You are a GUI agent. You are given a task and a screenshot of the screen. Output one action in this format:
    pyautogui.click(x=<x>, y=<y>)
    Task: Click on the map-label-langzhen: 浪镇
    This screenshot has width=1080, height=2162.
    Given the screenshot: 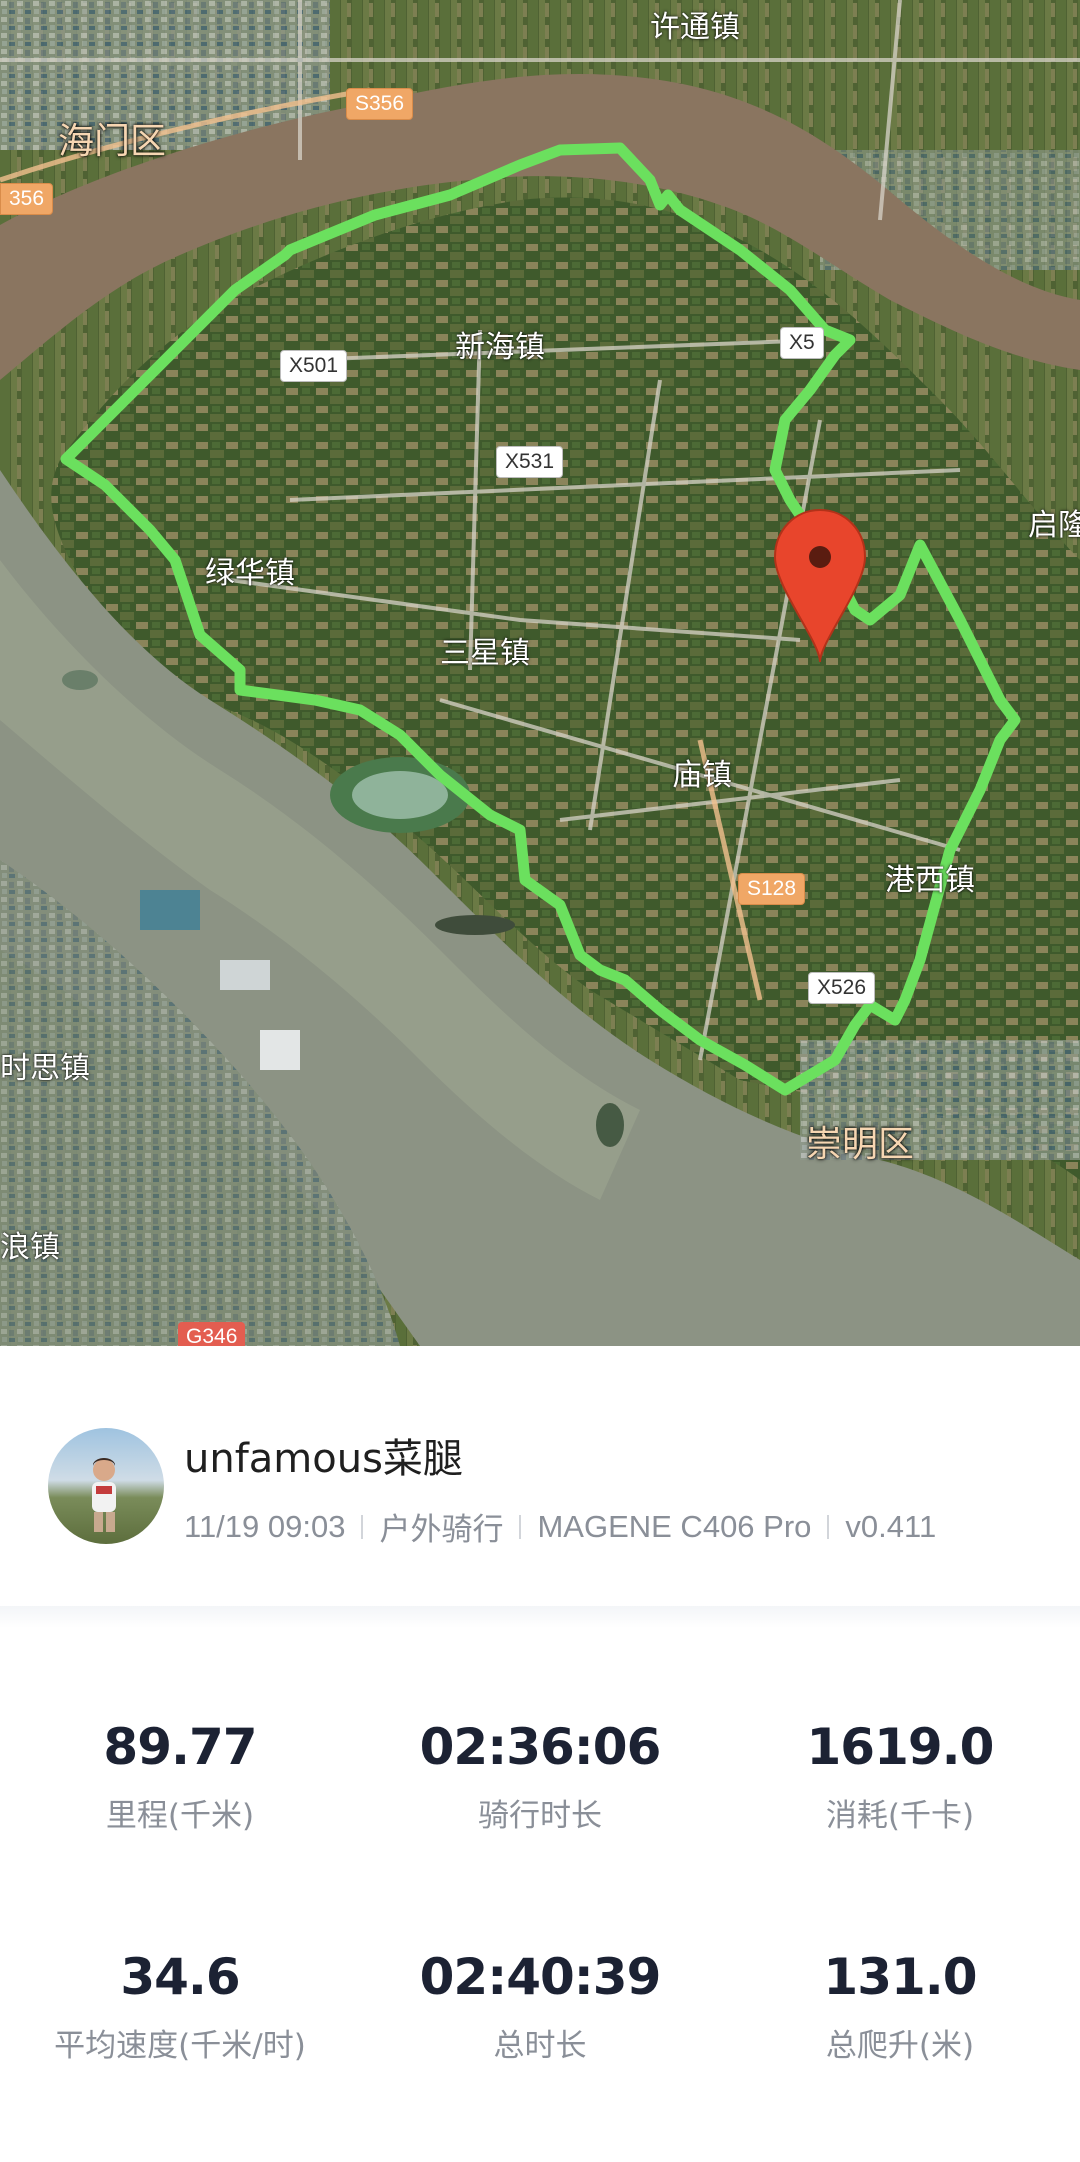 What is the action you would take?
    pyautogui.click(x=30, y=1247)
    